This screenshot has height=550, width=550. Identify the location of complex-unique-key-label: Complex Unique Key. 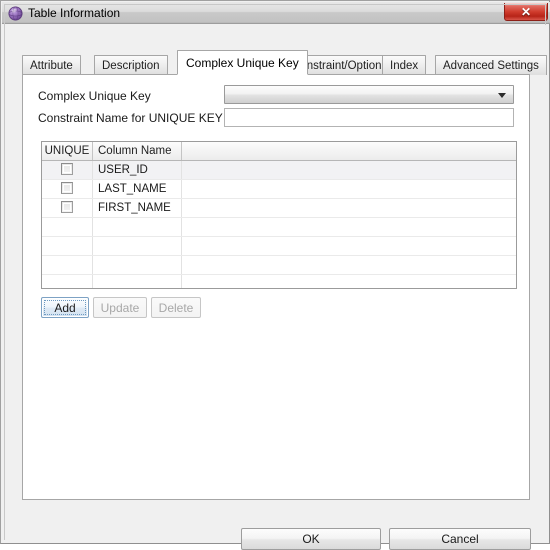
(94, 96).